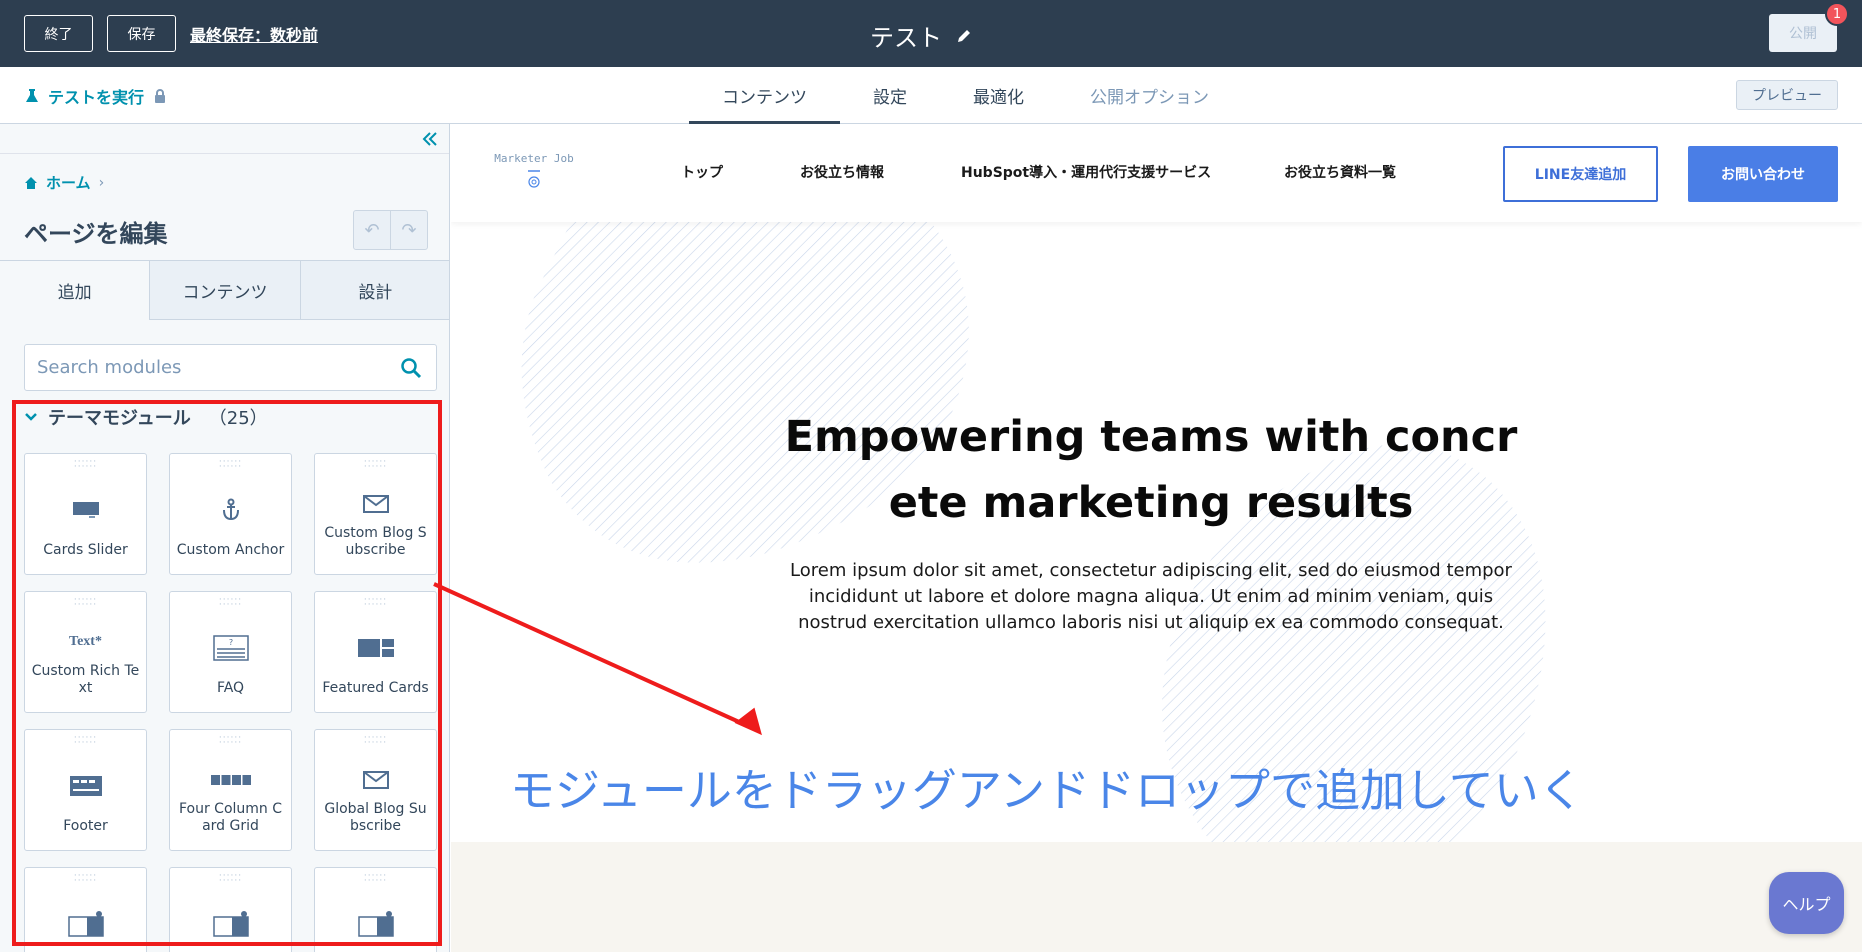 Image resolution: width=1862 pixels, height=952 pixels. I want to click on module-label: FAQ, so click(230, 687).